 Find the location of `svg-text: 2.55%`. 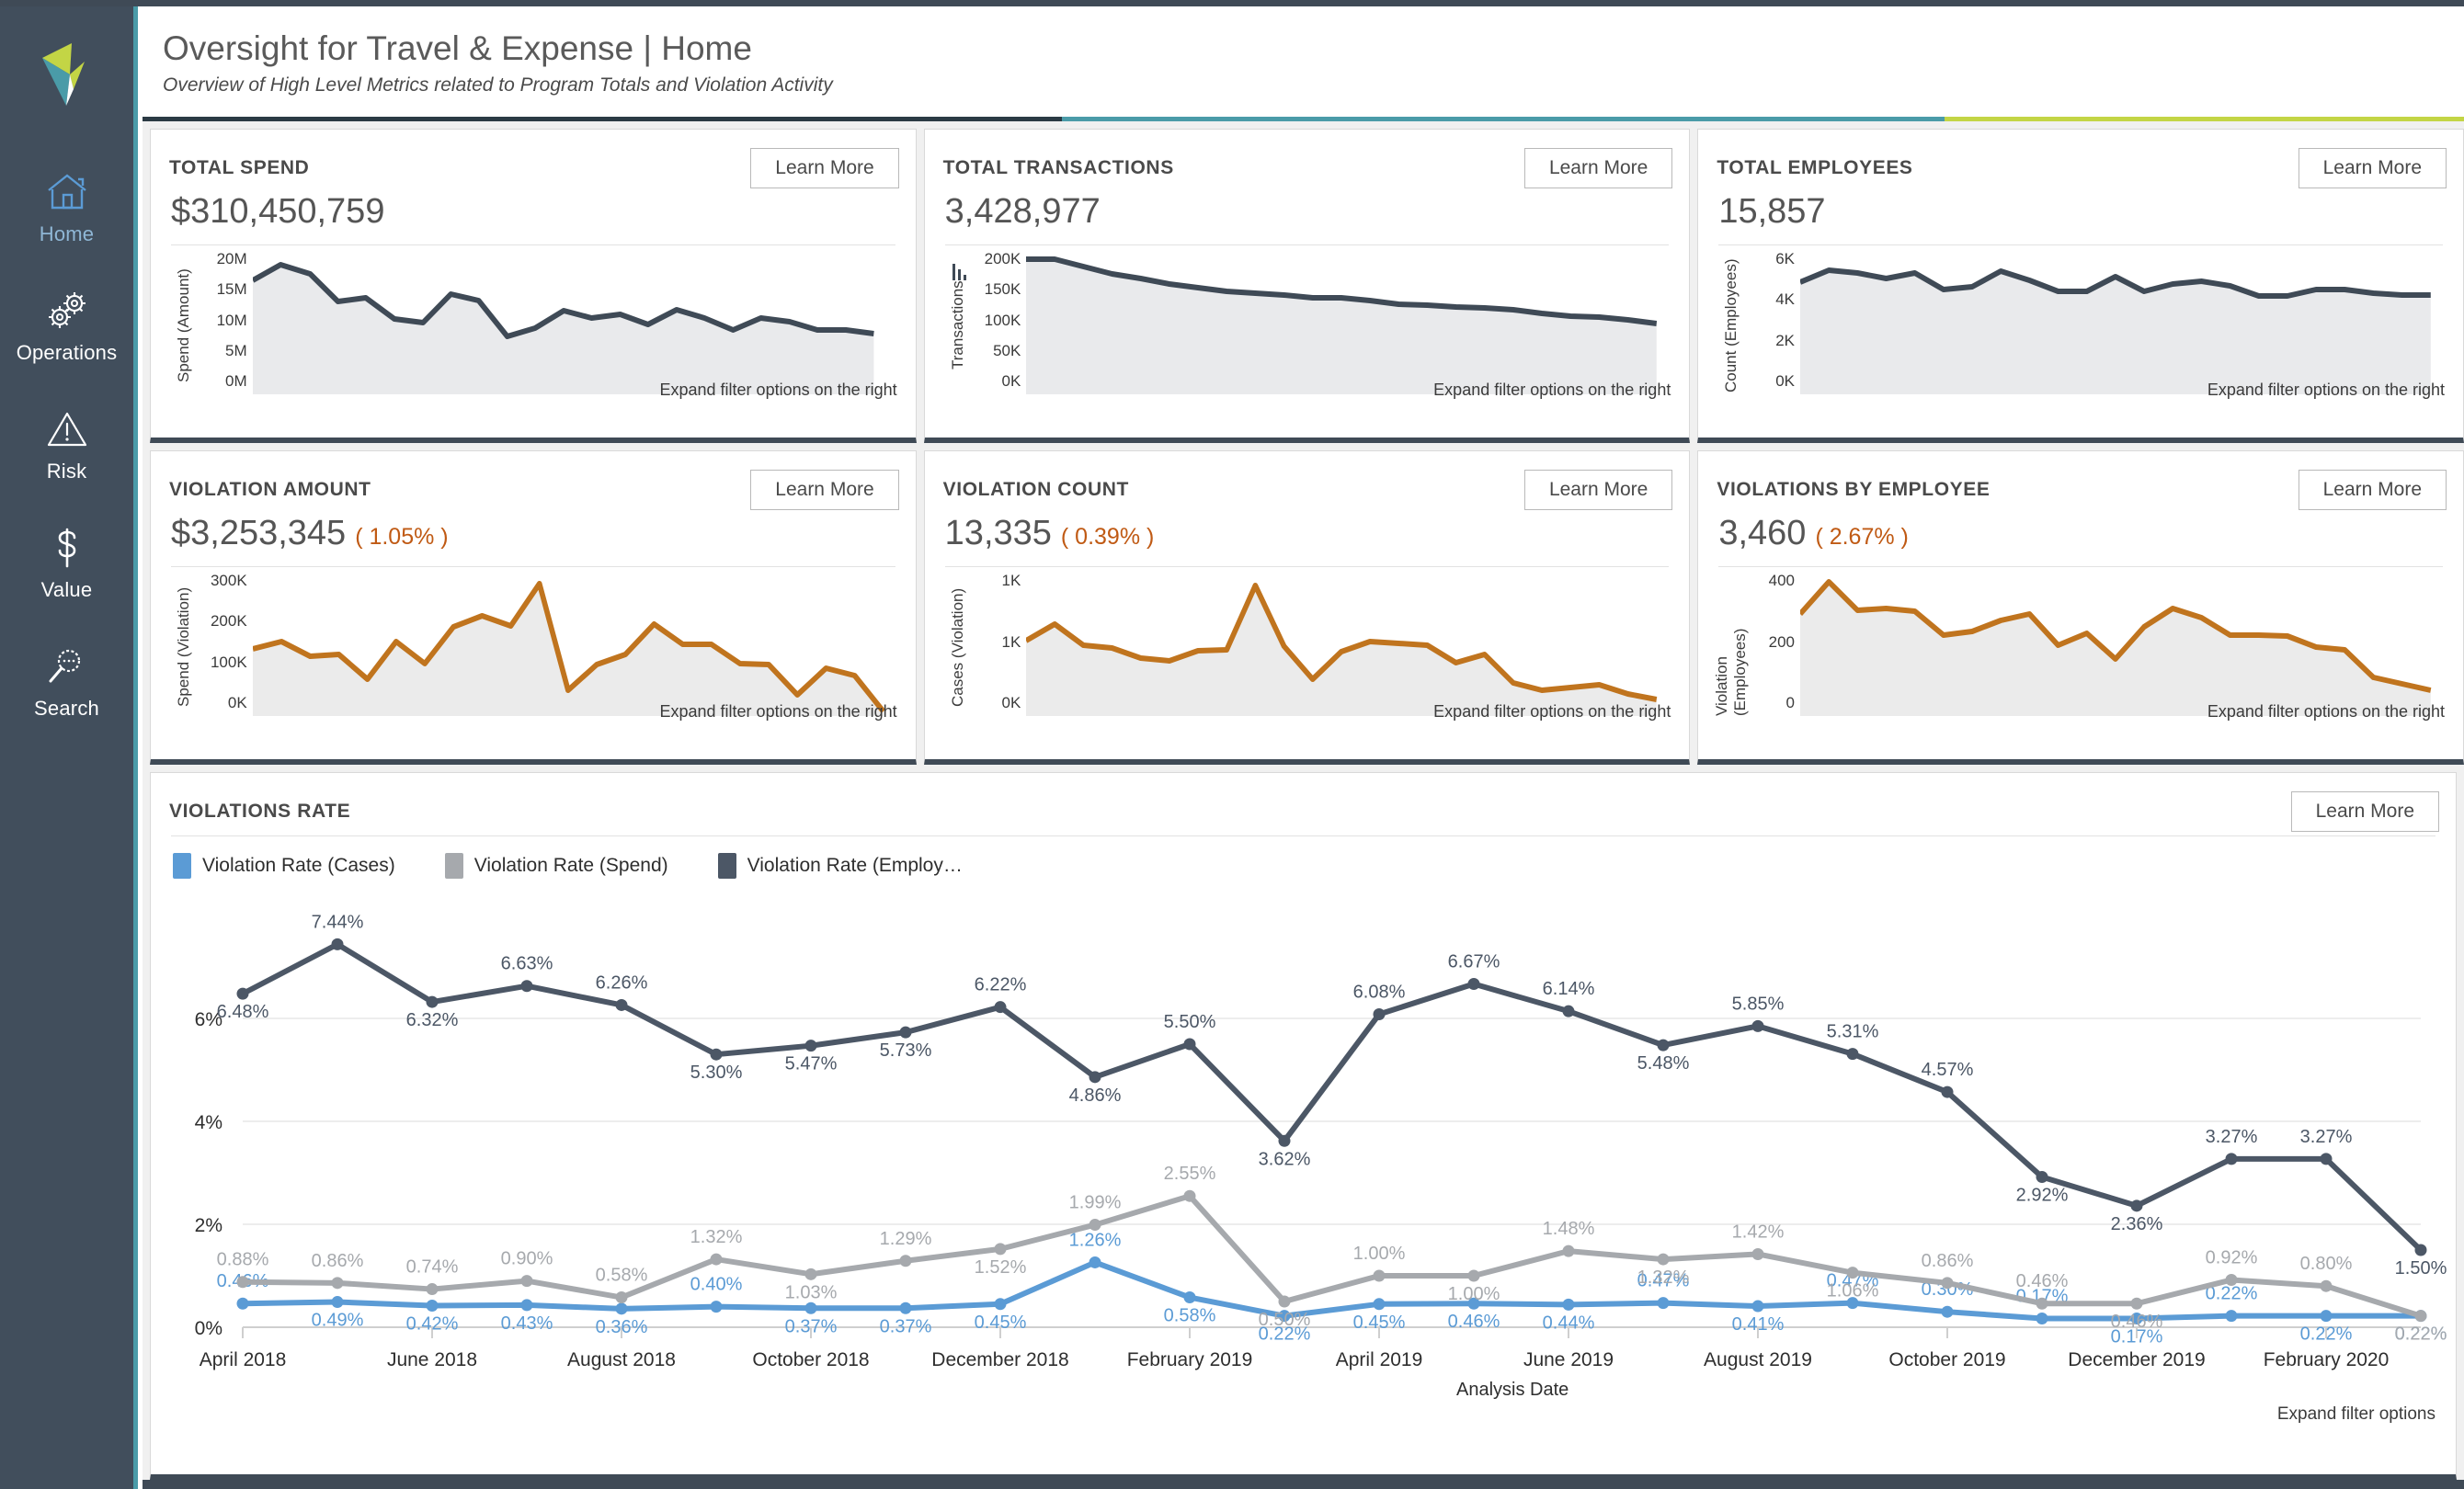

svg-text: 2.55% is located at coordinates (1190, 1174).